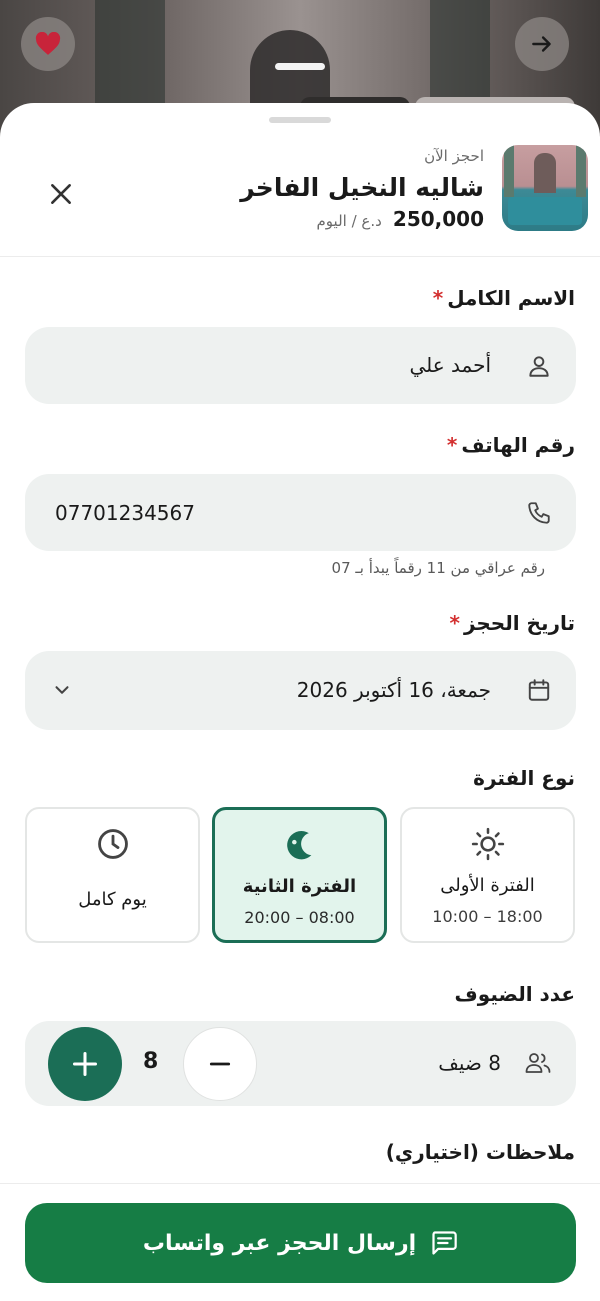  Describe the element at coordinates (487, 885) in the screenshot. I see `period-title: الفترة الأولى` at that location.